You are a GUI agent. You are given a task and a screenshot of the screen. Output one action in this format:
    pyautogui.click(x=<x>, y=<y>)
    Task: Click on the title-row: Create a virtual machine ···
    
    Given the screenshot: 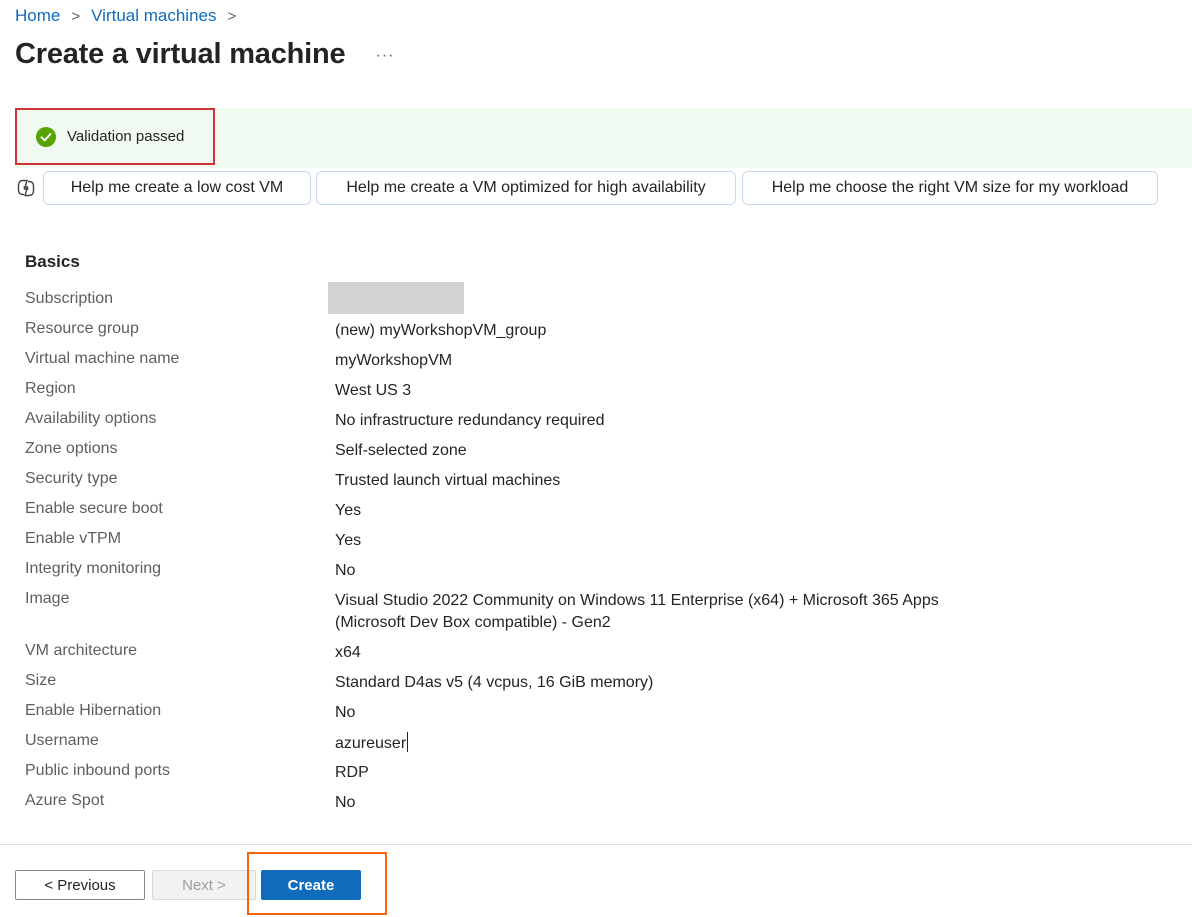 What is the action you would take?
    pyautogui.click(x=204, y=54)
    